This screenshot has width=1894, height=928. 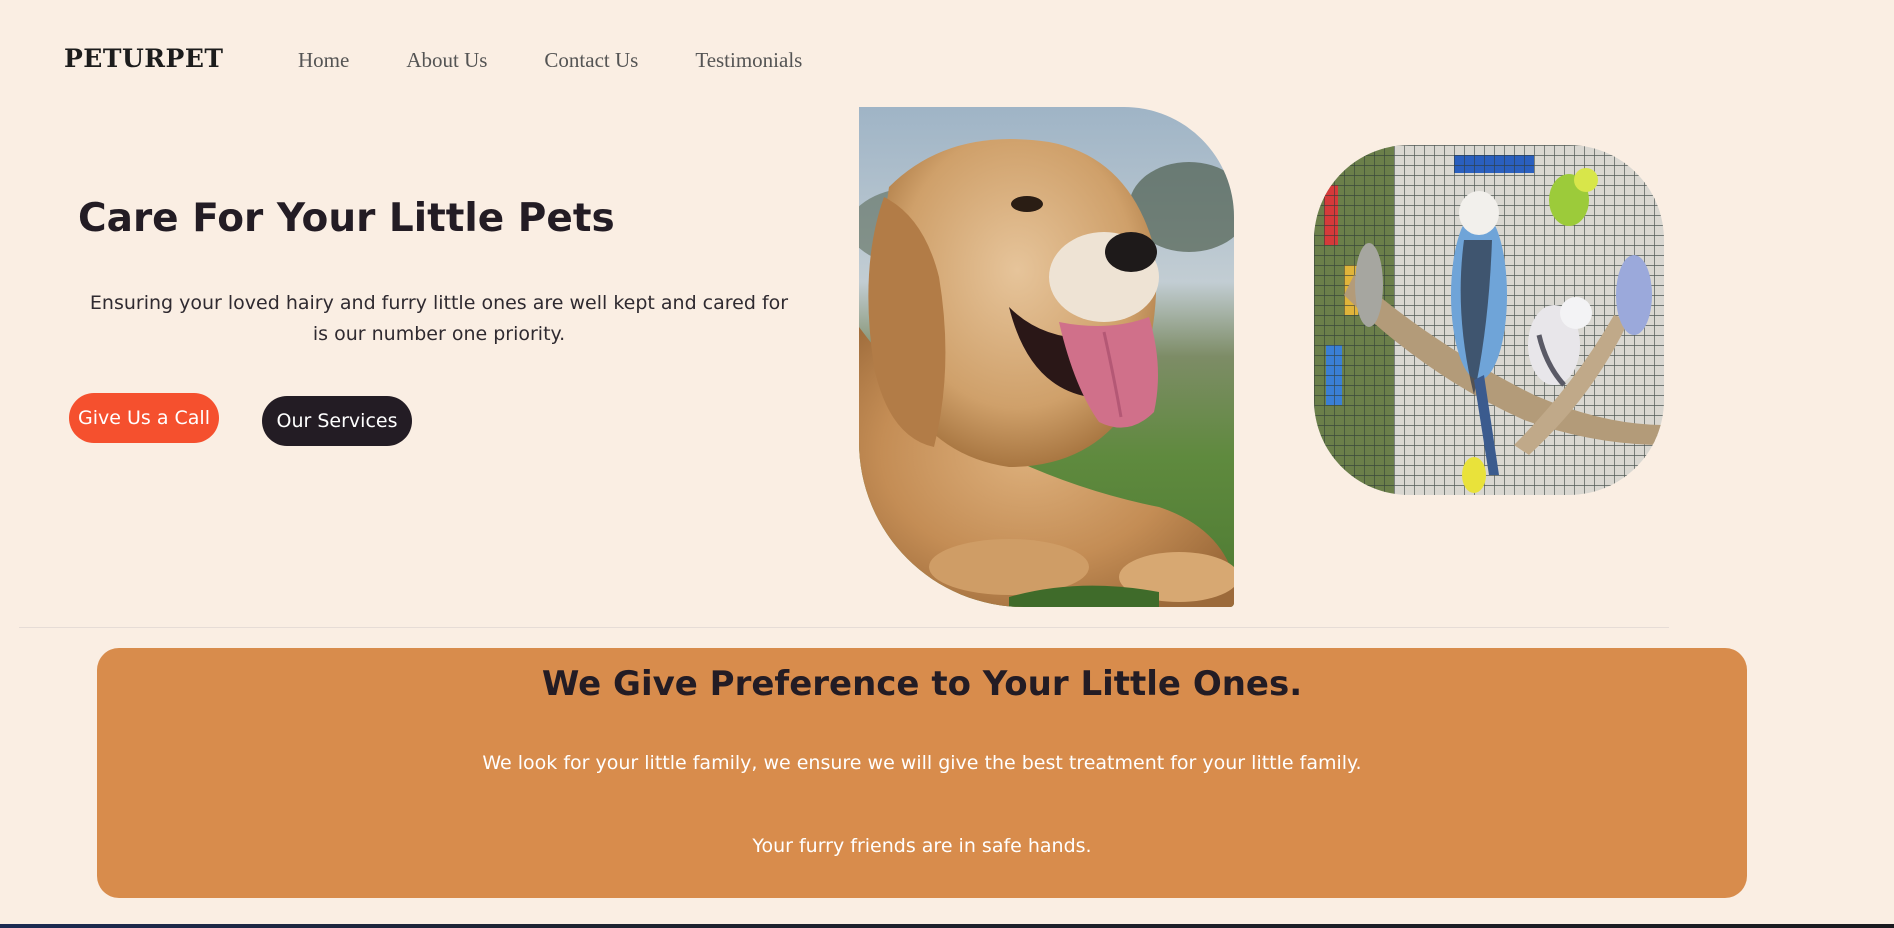 I want to click on dog-photo, so click(x=1046, y=357).